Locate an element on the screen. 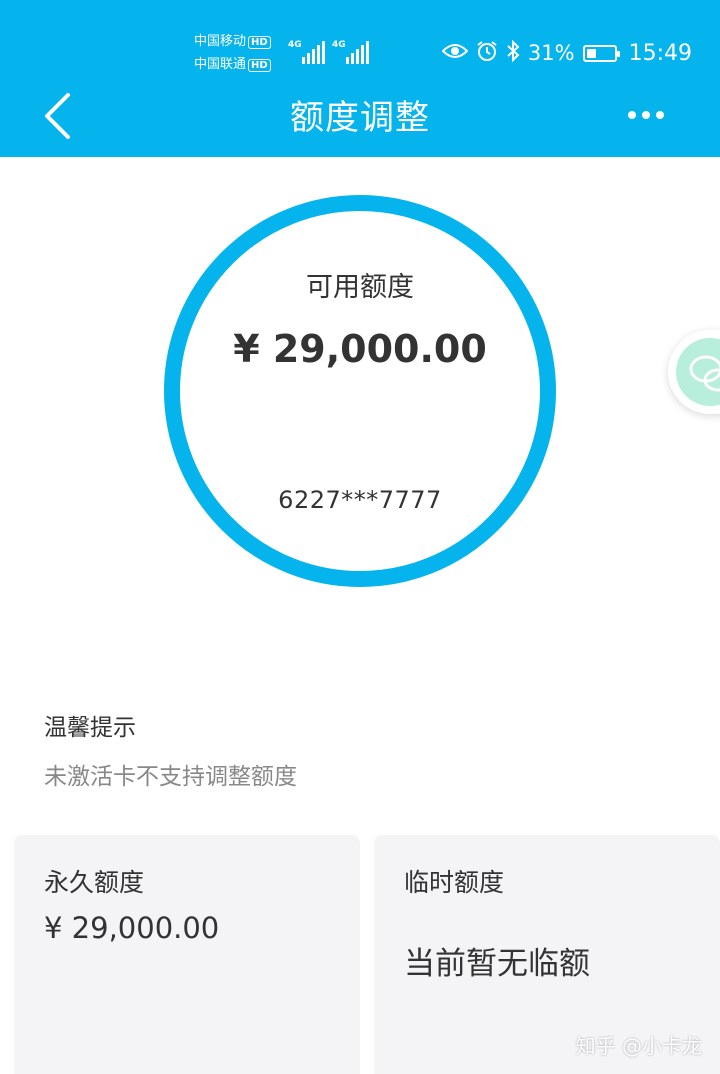 The width and height of the screenshot is (720, 1074). card-number: 6227***7777 is located at coordinates (360, 500).